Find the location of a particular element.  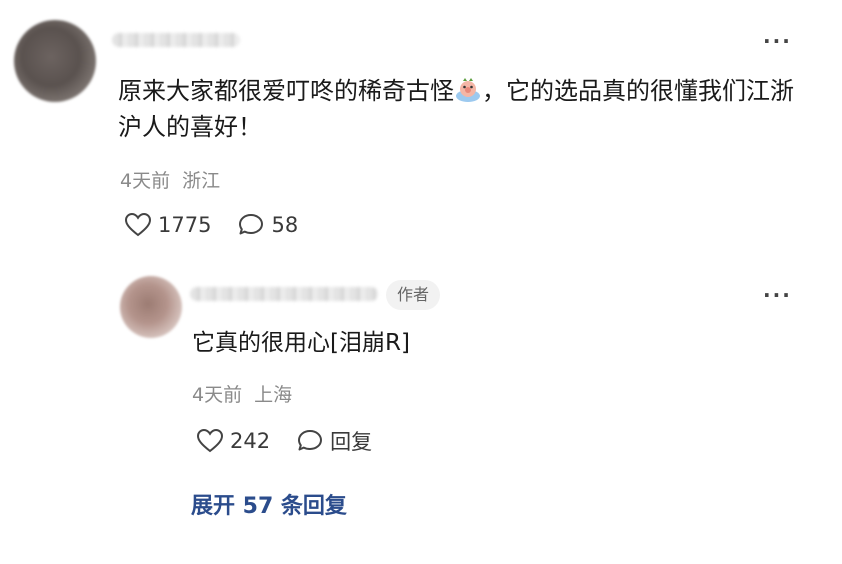

comment-text-part1: 原来大家都很爱叮咚的稀奇古怪 is located at coordinates (286, 91).